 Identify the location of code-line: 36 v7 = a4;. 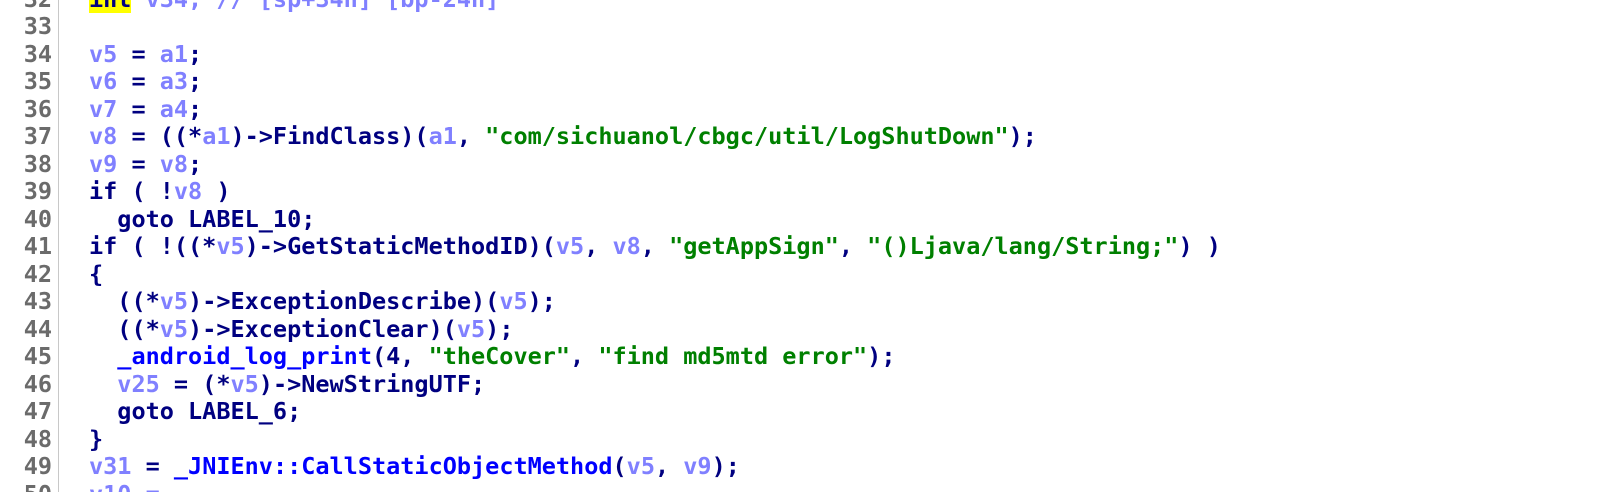
(801, 109).